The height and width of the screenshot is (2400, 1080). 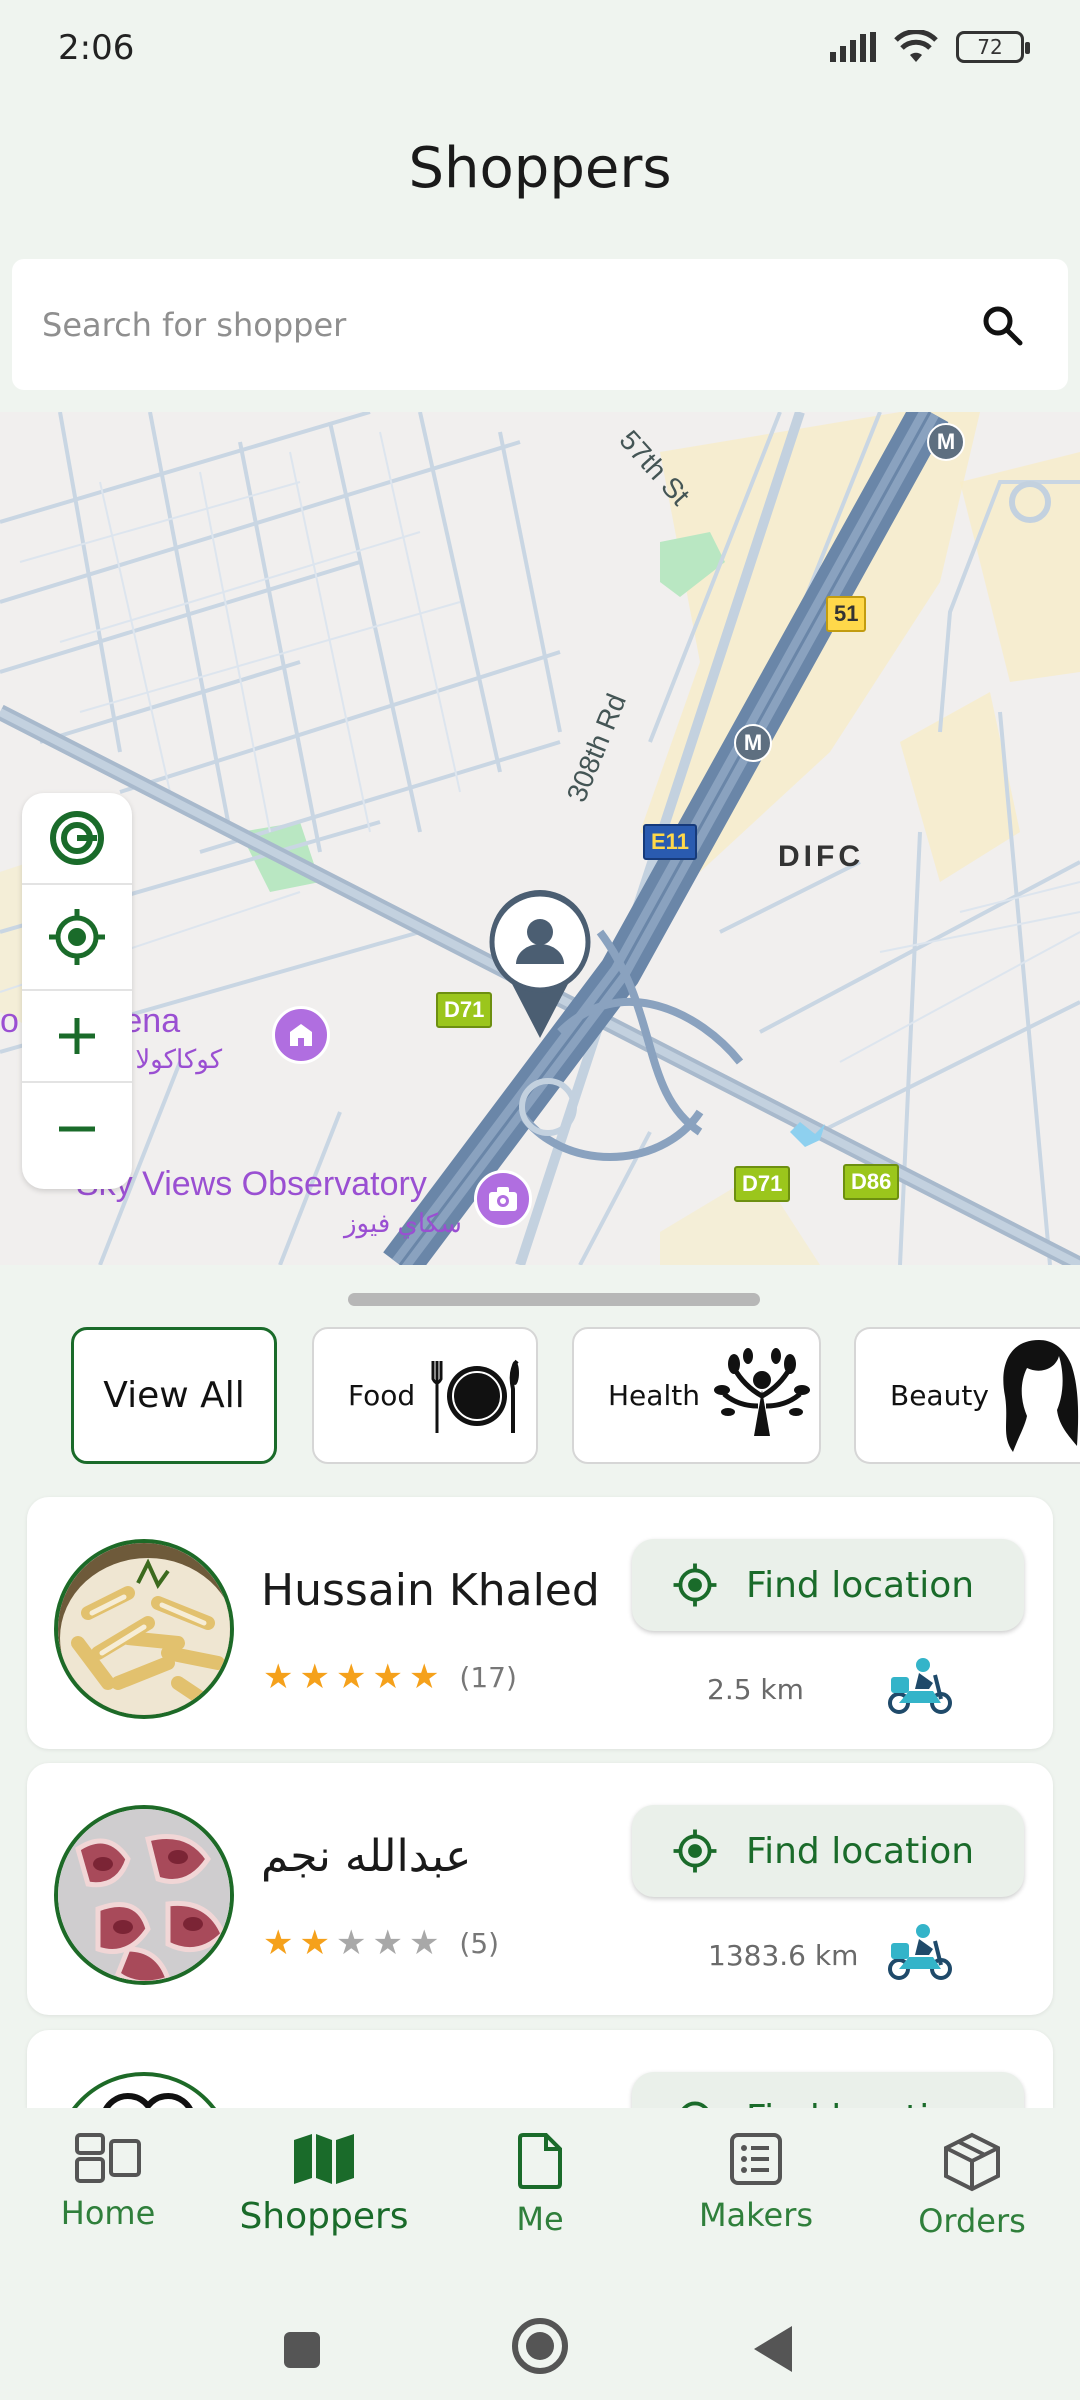 What do you see at coordinates (302, 2350) in the screenshot?
I see `recent-apps-button` at bounding box center [302, 2350].